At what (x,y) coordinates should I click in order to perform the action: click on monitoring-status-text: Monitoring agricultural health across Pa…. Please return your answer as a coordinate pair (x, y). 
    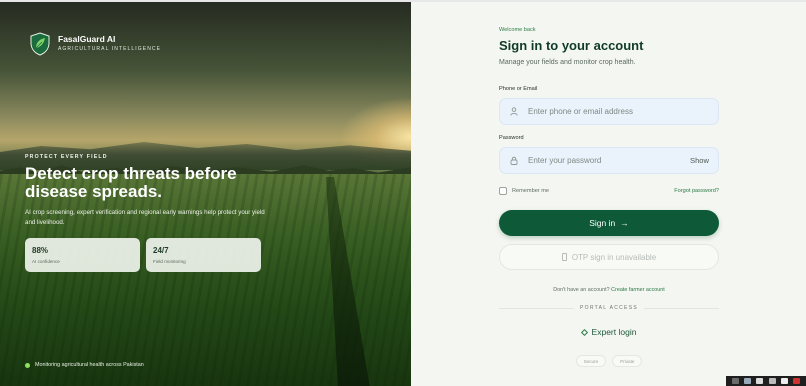
    Looking at the image, I should click on (89, 365).